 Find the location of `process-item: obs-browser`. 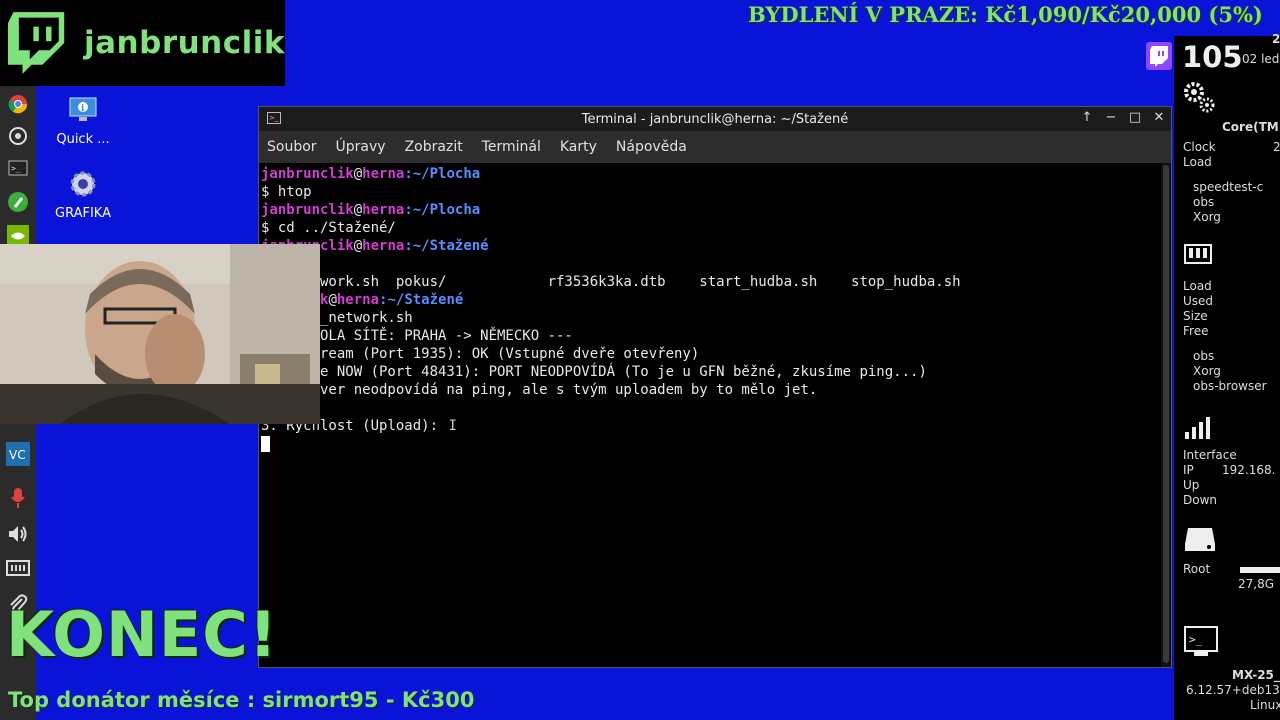

process-item: obs-browser is located at coordinates (1230, 386).